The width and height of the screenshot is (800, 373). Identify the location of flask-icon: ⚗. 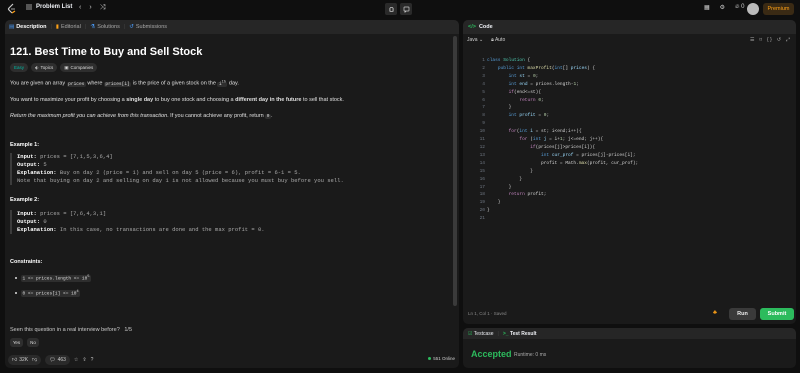
(93, 27).